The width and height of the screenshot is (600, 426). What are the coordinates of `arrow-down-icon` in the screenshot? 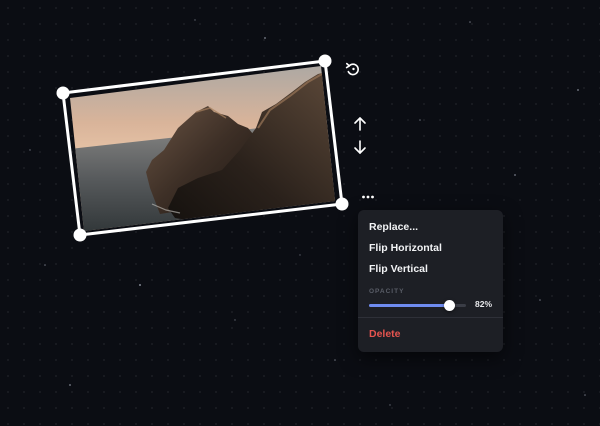 It's located at (360, 147).